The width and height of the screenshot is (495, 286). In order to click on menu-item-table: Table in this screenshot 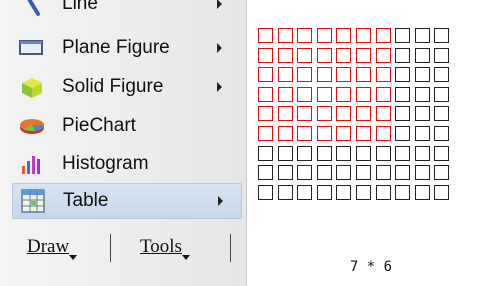, I will do `click(127, 201)`.